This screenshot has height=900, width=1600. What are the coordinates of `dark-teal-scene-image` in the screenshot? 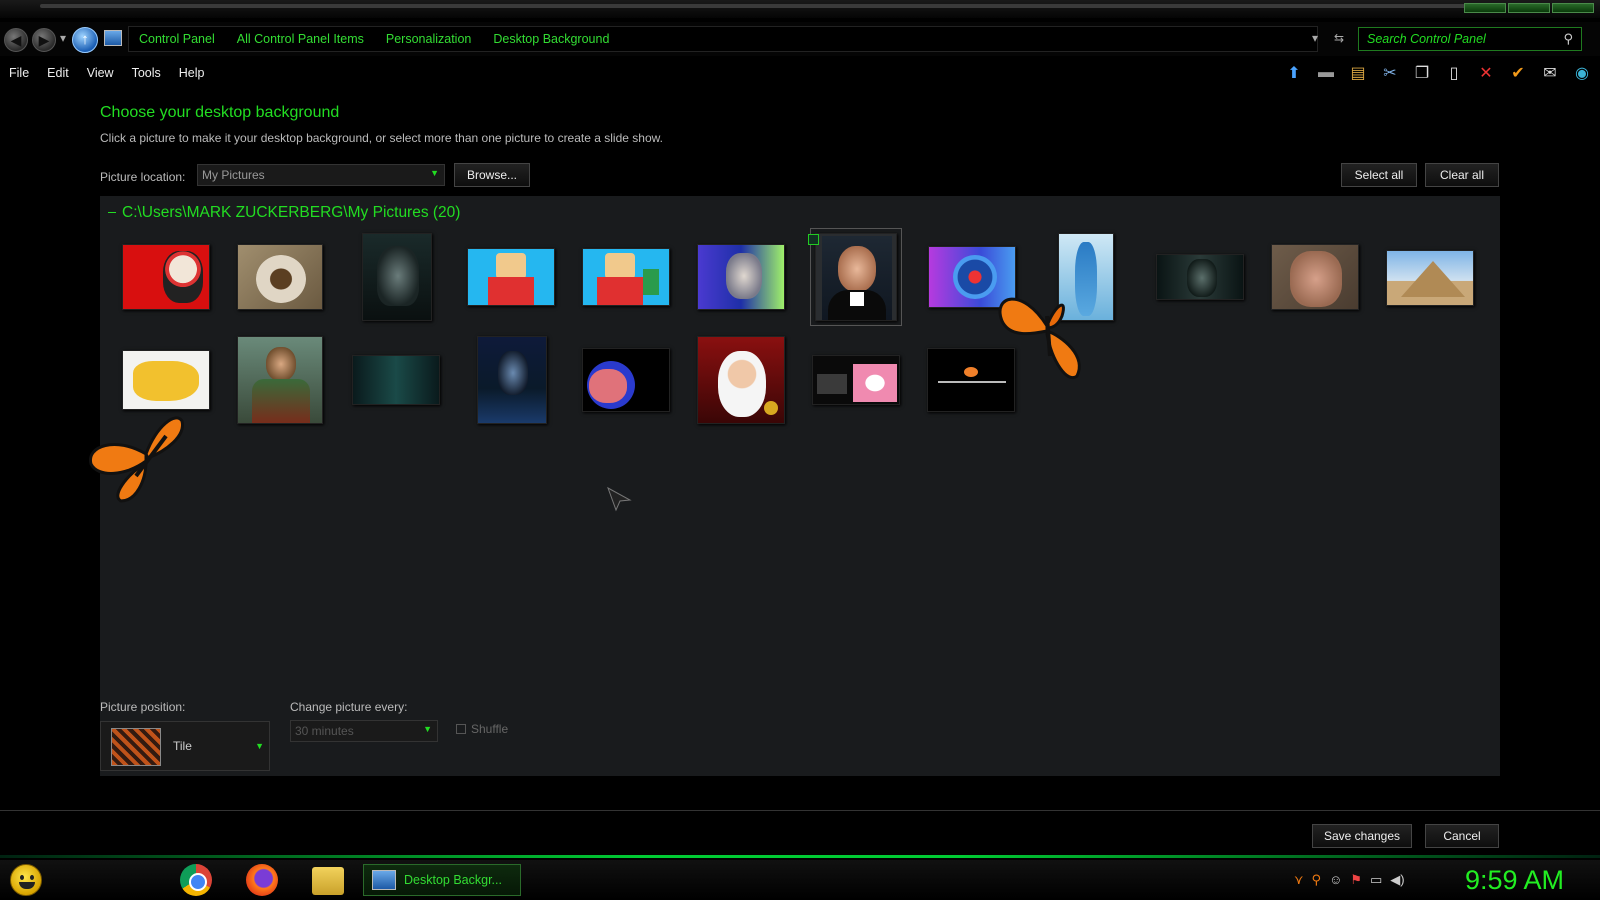 It's located at (396, 380).